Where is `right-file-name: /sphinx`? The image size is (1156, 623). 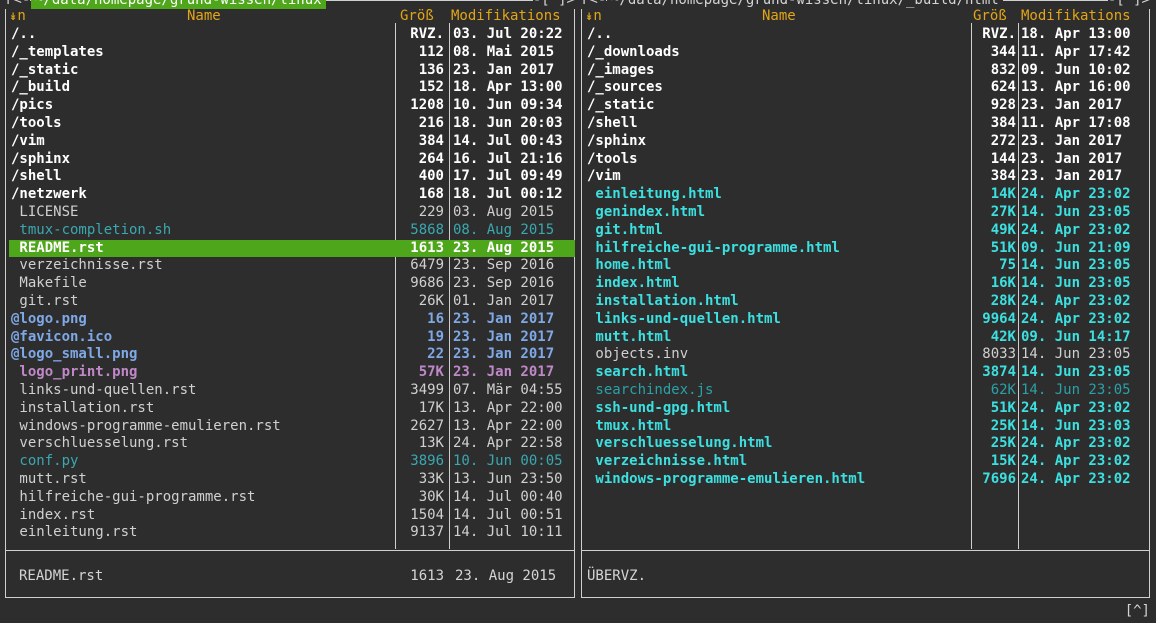
right-file-name: /sphinx is located at coordinates (617, 140).